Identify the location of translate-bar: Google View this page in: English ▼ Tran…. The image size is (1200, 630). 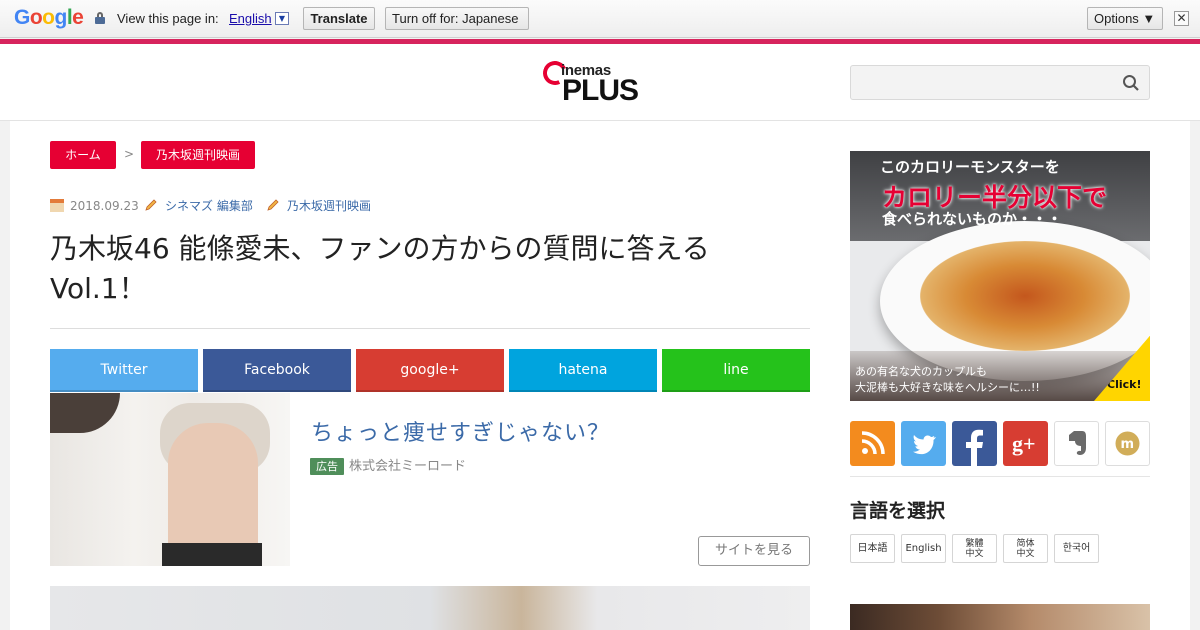
(600, 19).